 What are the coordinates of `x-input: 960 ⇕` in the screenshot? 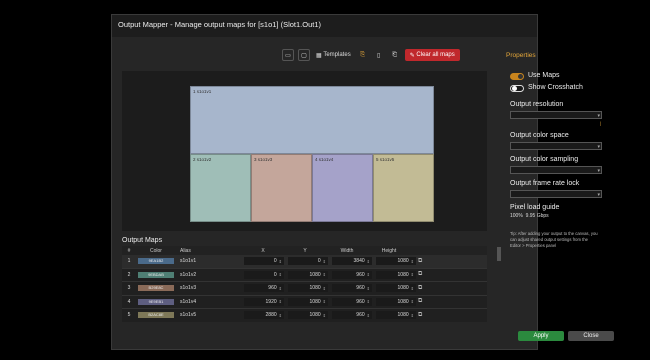 It's located at (264, 288).